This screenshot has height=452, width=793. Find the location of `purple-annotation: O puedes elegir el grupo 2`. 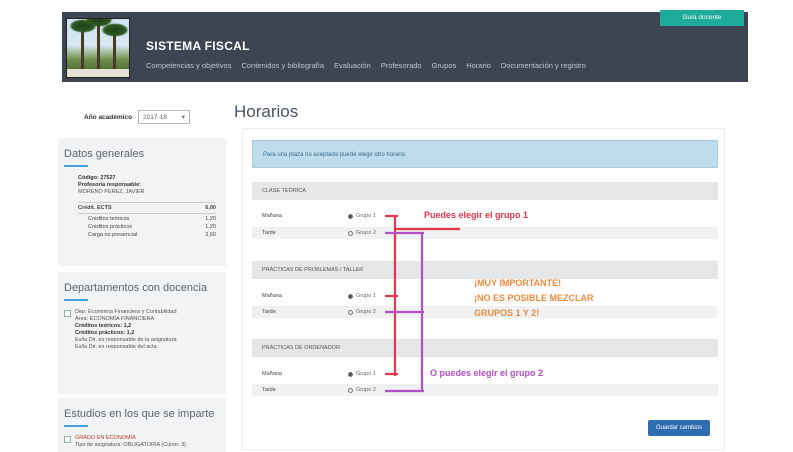

purple-annotation: O puedes elegir el grupo 2 is located at coordinates (487, 373).